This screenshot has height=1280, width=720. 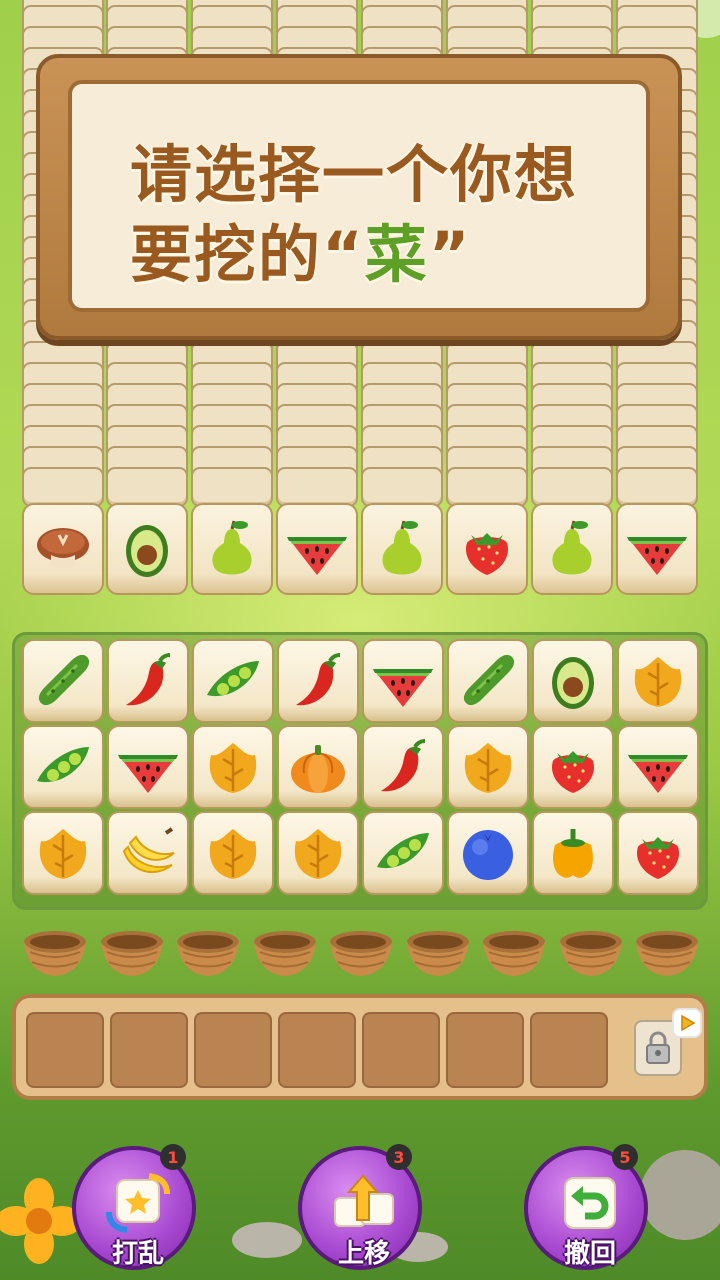 What do you see at coordinates (573, 772) in the screenshot?
I see `strawberry-icon` at bounding box center [573, 772].